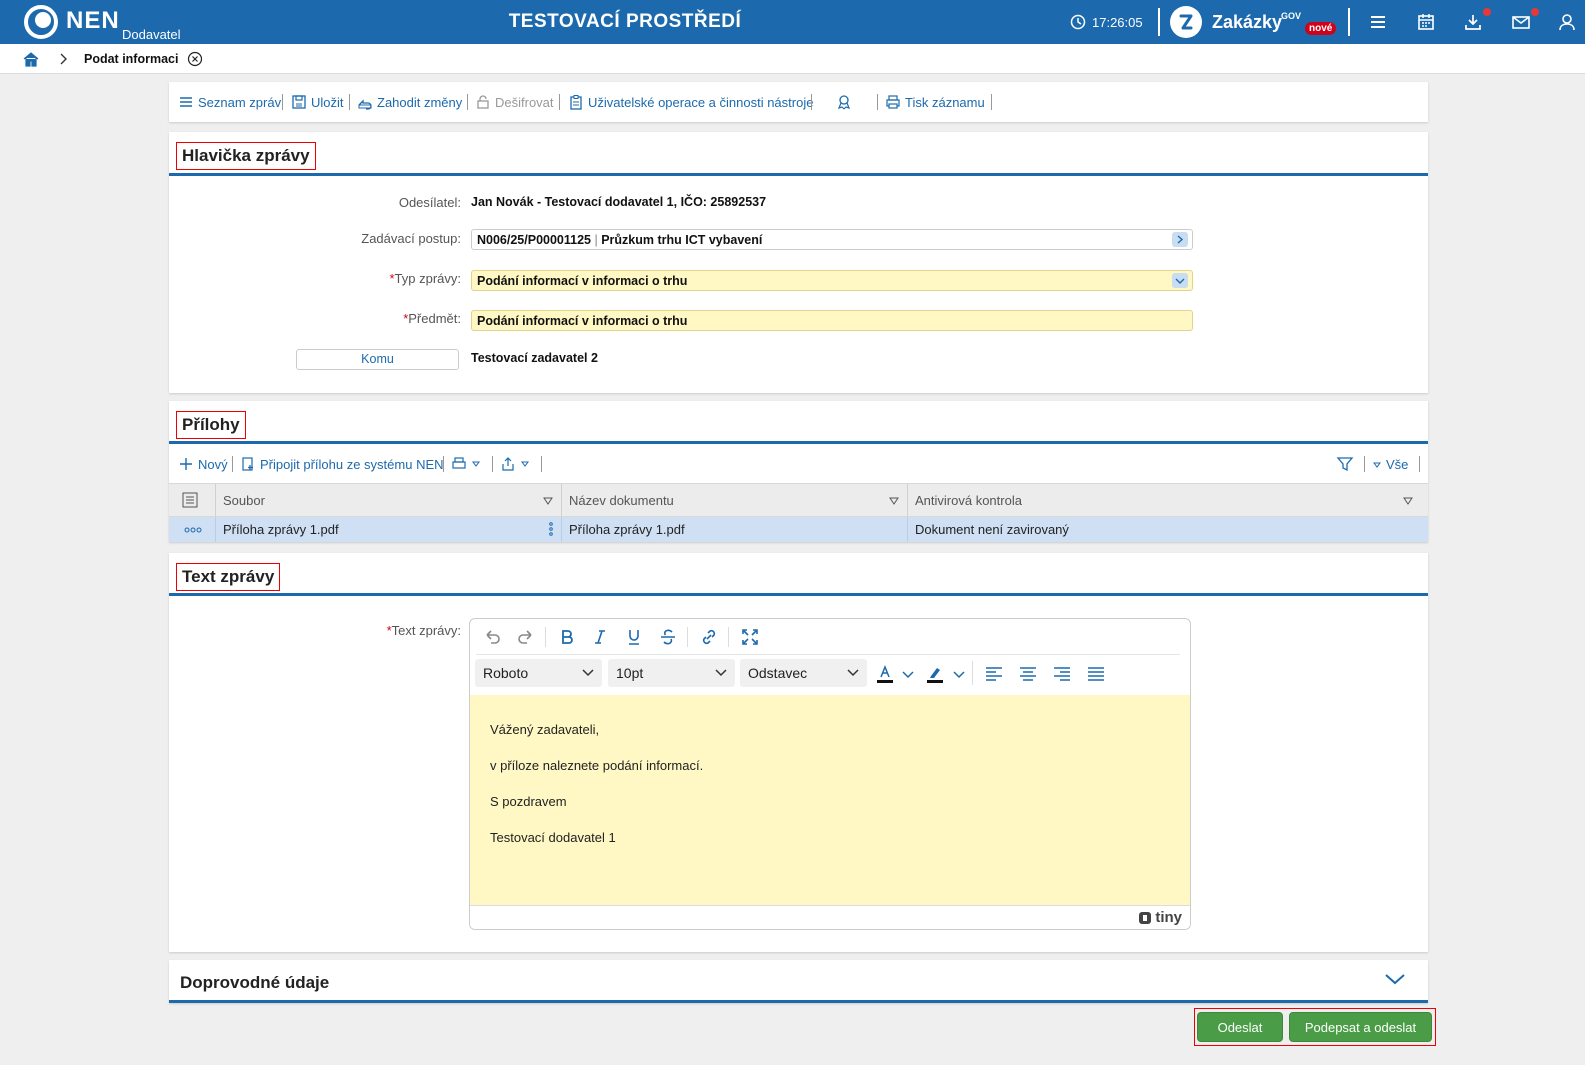 The image size is (1585, 1065). Describe the element at coordinates (492, 637) in the screenshot. I see `undo-icon` at that location.